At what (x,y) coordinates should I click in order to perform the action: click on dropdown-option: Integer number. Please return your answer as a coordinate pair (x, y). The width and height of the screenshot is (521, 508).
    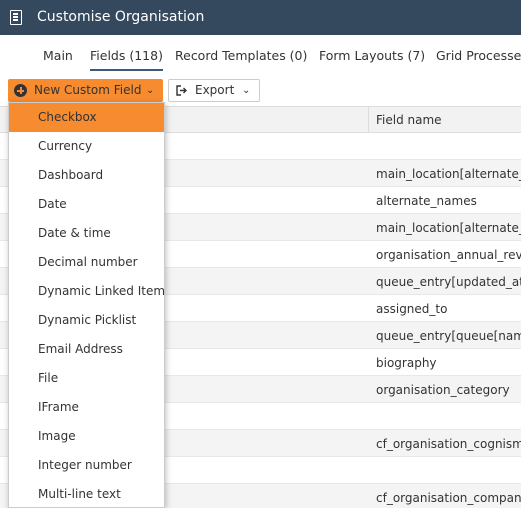
    Looking at the image, I should click on (86, 465).